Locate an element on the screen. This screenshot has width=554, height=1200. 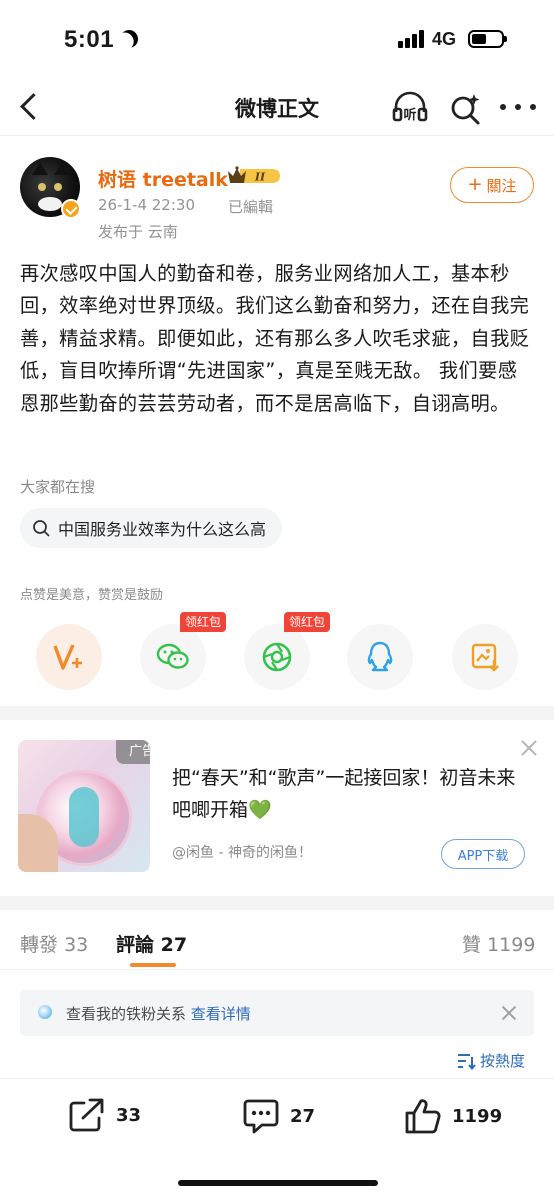
tab-likes-count: 1199 is located at coordinates (511, 945).